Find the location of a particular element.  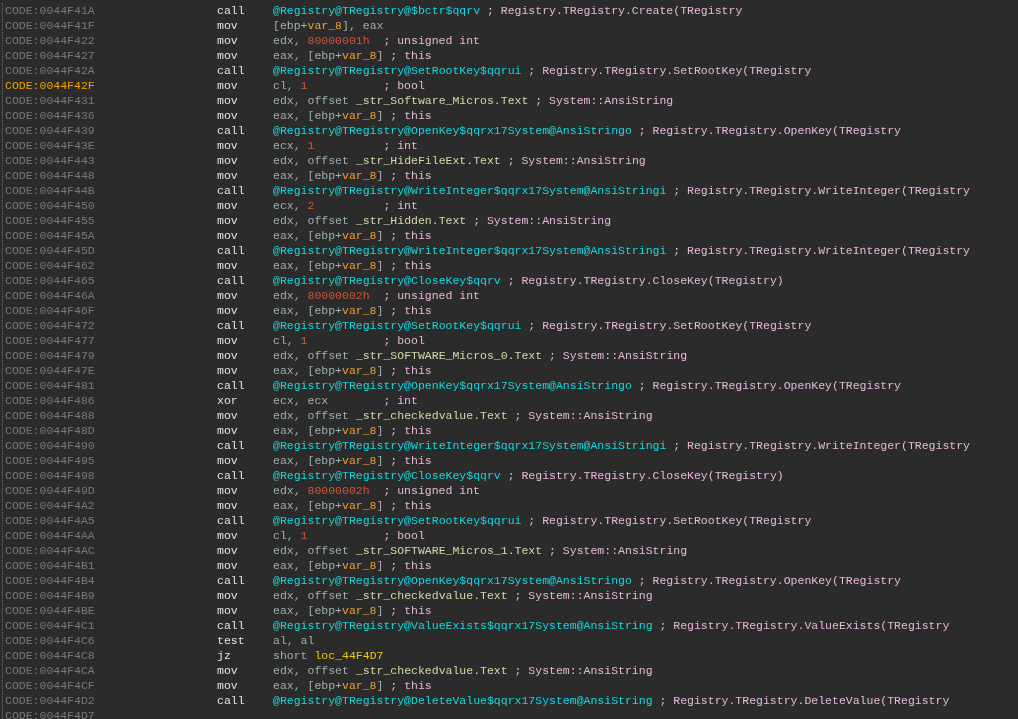

instruction-mnemonic: test is located at coordinates (231, 640).